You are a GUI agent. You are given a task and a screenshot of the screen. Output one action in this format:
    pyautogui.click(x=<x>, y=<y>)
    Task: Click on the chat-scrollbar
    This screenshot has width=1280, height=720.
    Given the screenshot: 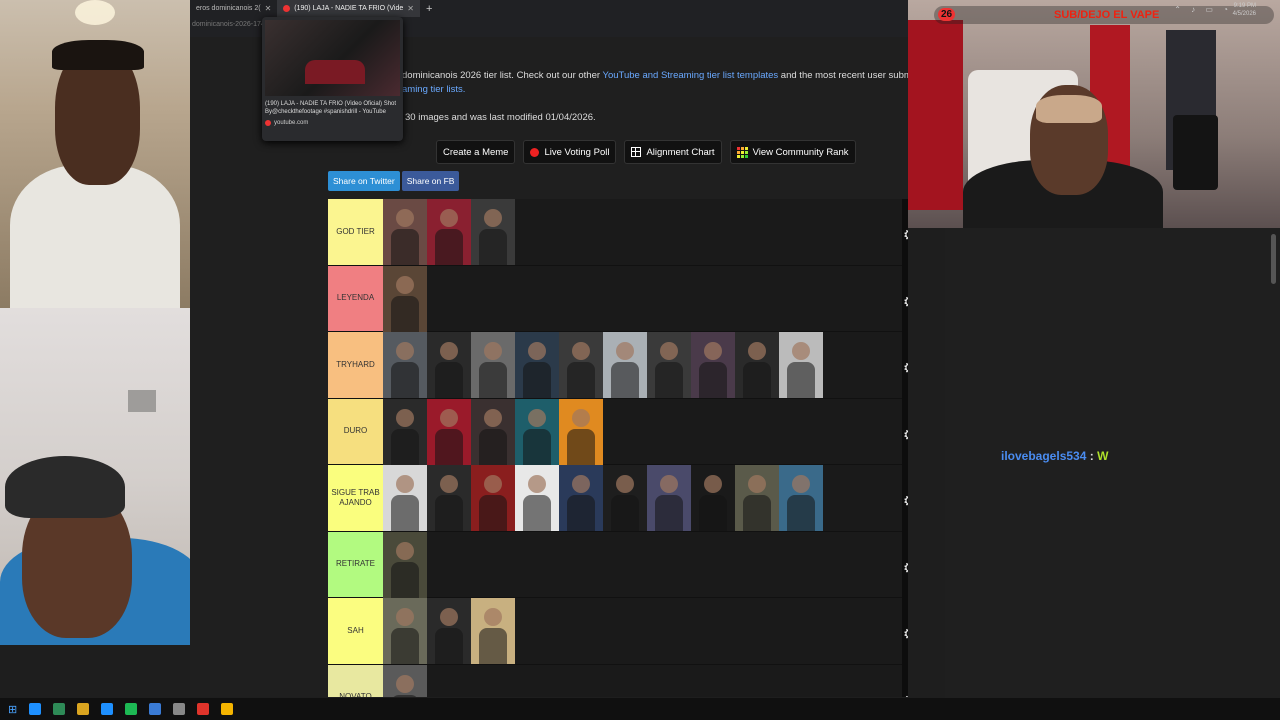 What is the action you would take?
    pyautogui.click(x=1273, y=259)
    